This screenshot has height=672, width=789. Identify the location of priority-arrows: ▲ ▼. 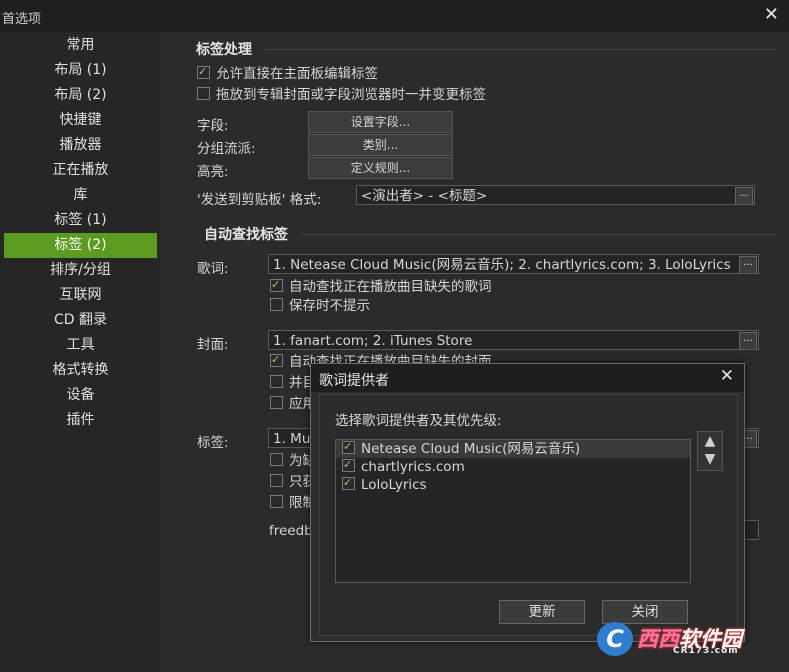
(710, 451).